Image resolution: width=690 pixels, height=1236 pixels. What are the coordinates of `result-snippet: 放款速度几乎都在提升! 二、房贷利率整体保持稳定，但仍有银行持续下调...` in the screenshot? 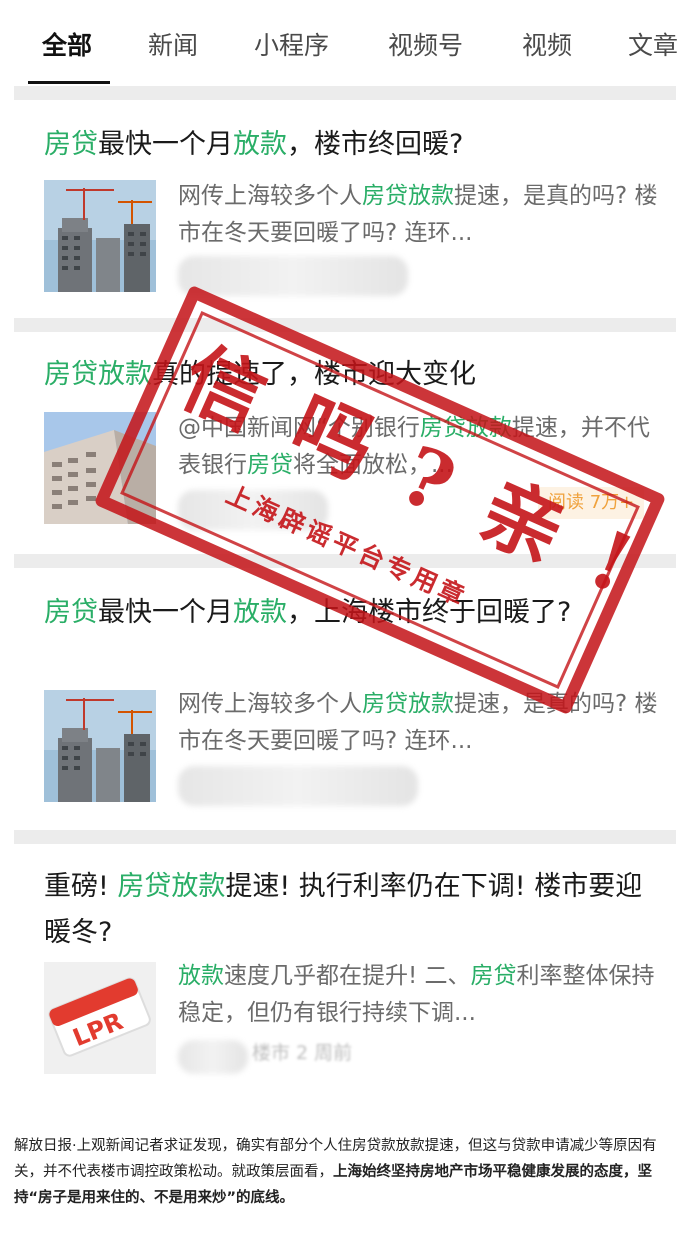 It's located at (418, 995).